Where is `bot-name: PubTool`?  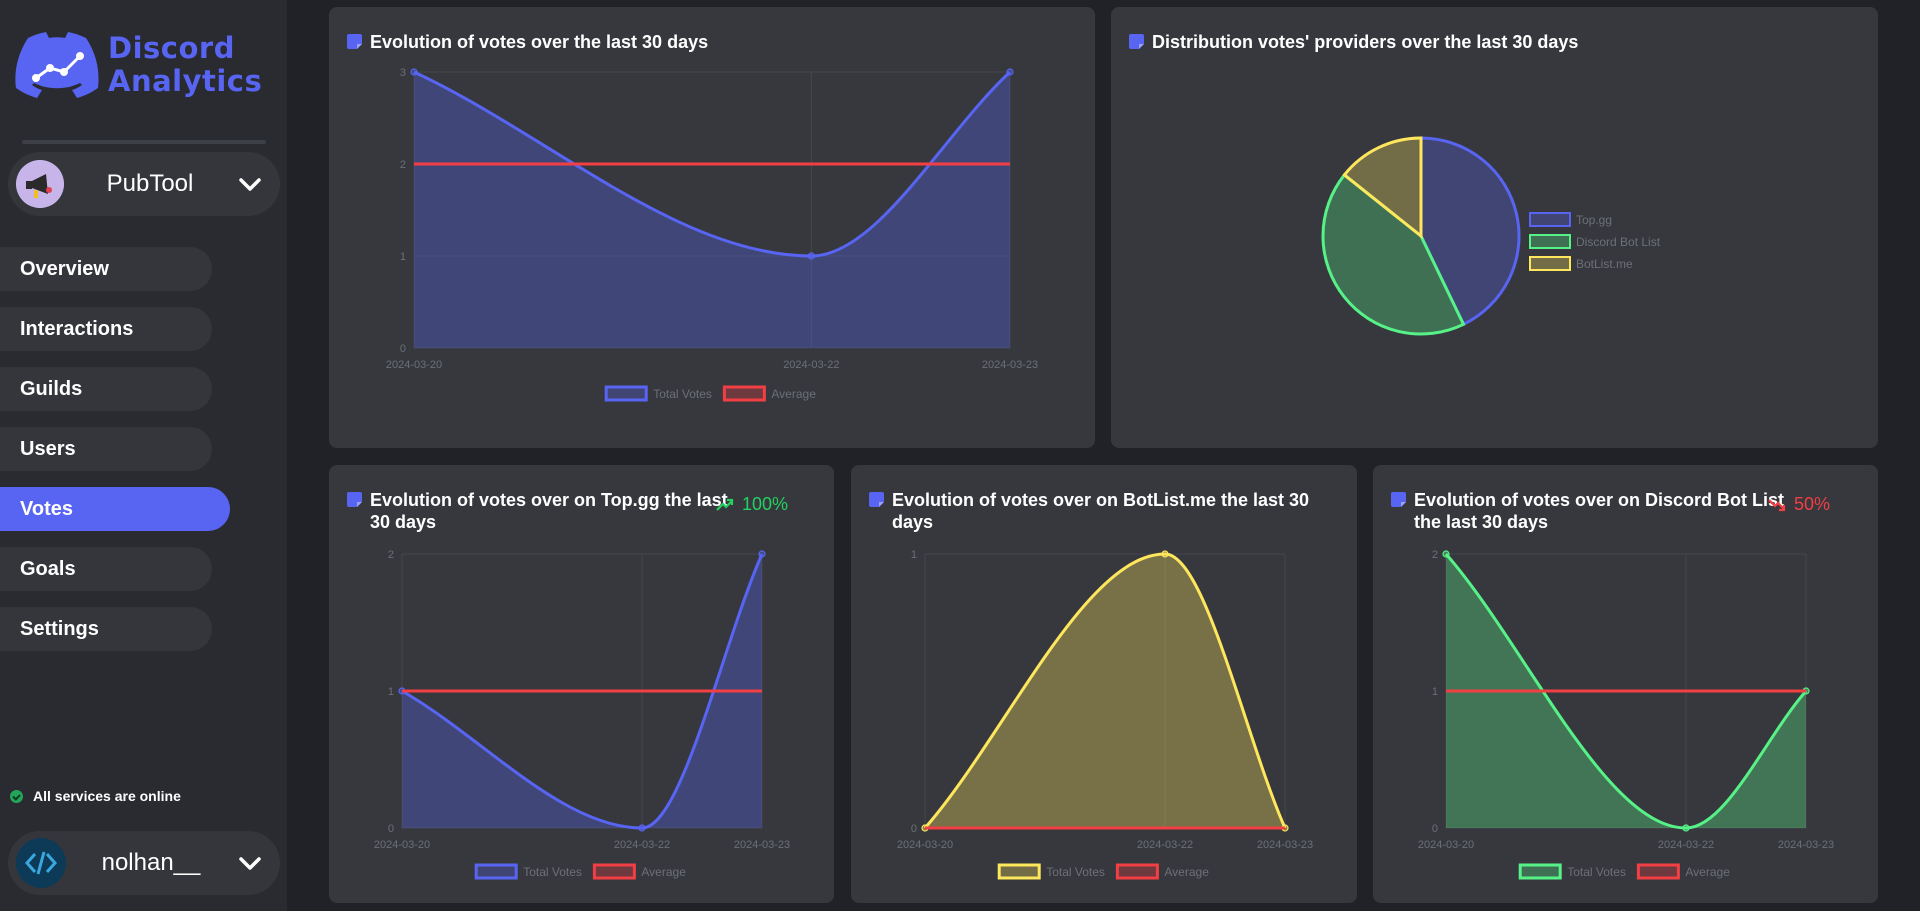
bot-name: PubTool is located at coordinates (150, 183).